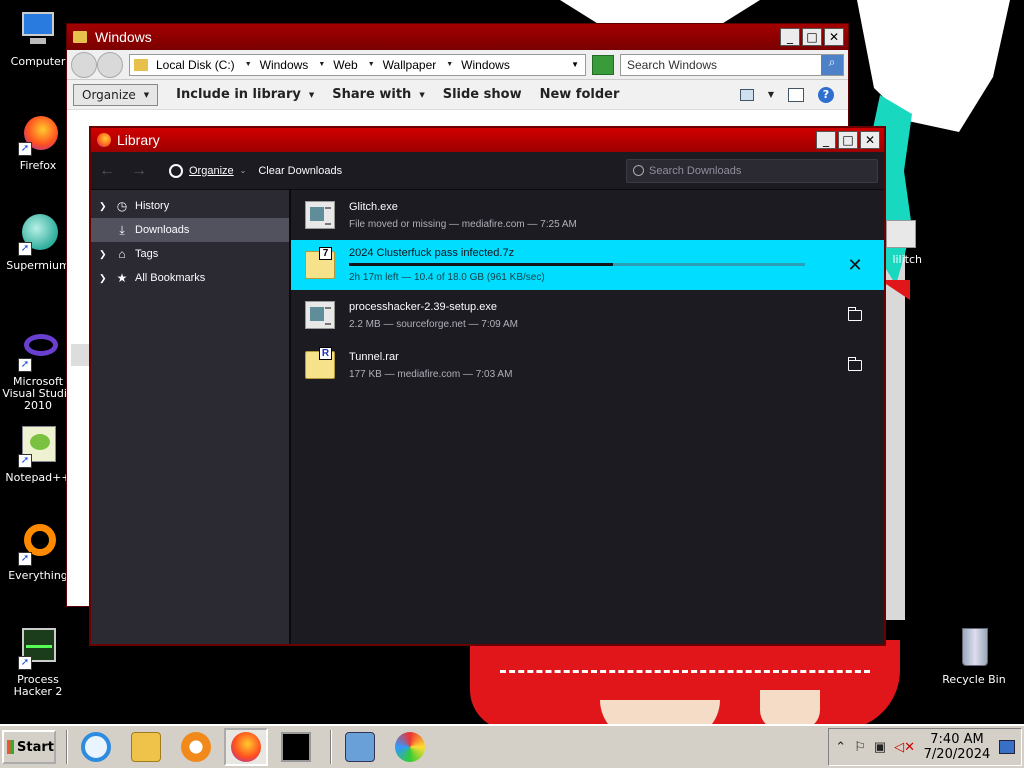 The width and height of the screenshot is (1024, 768). Describe the element at coordinates (431, 374) in the screenshot. I see `download-status: 177 KB — mediafire.com — 7:03 AM` at that location.